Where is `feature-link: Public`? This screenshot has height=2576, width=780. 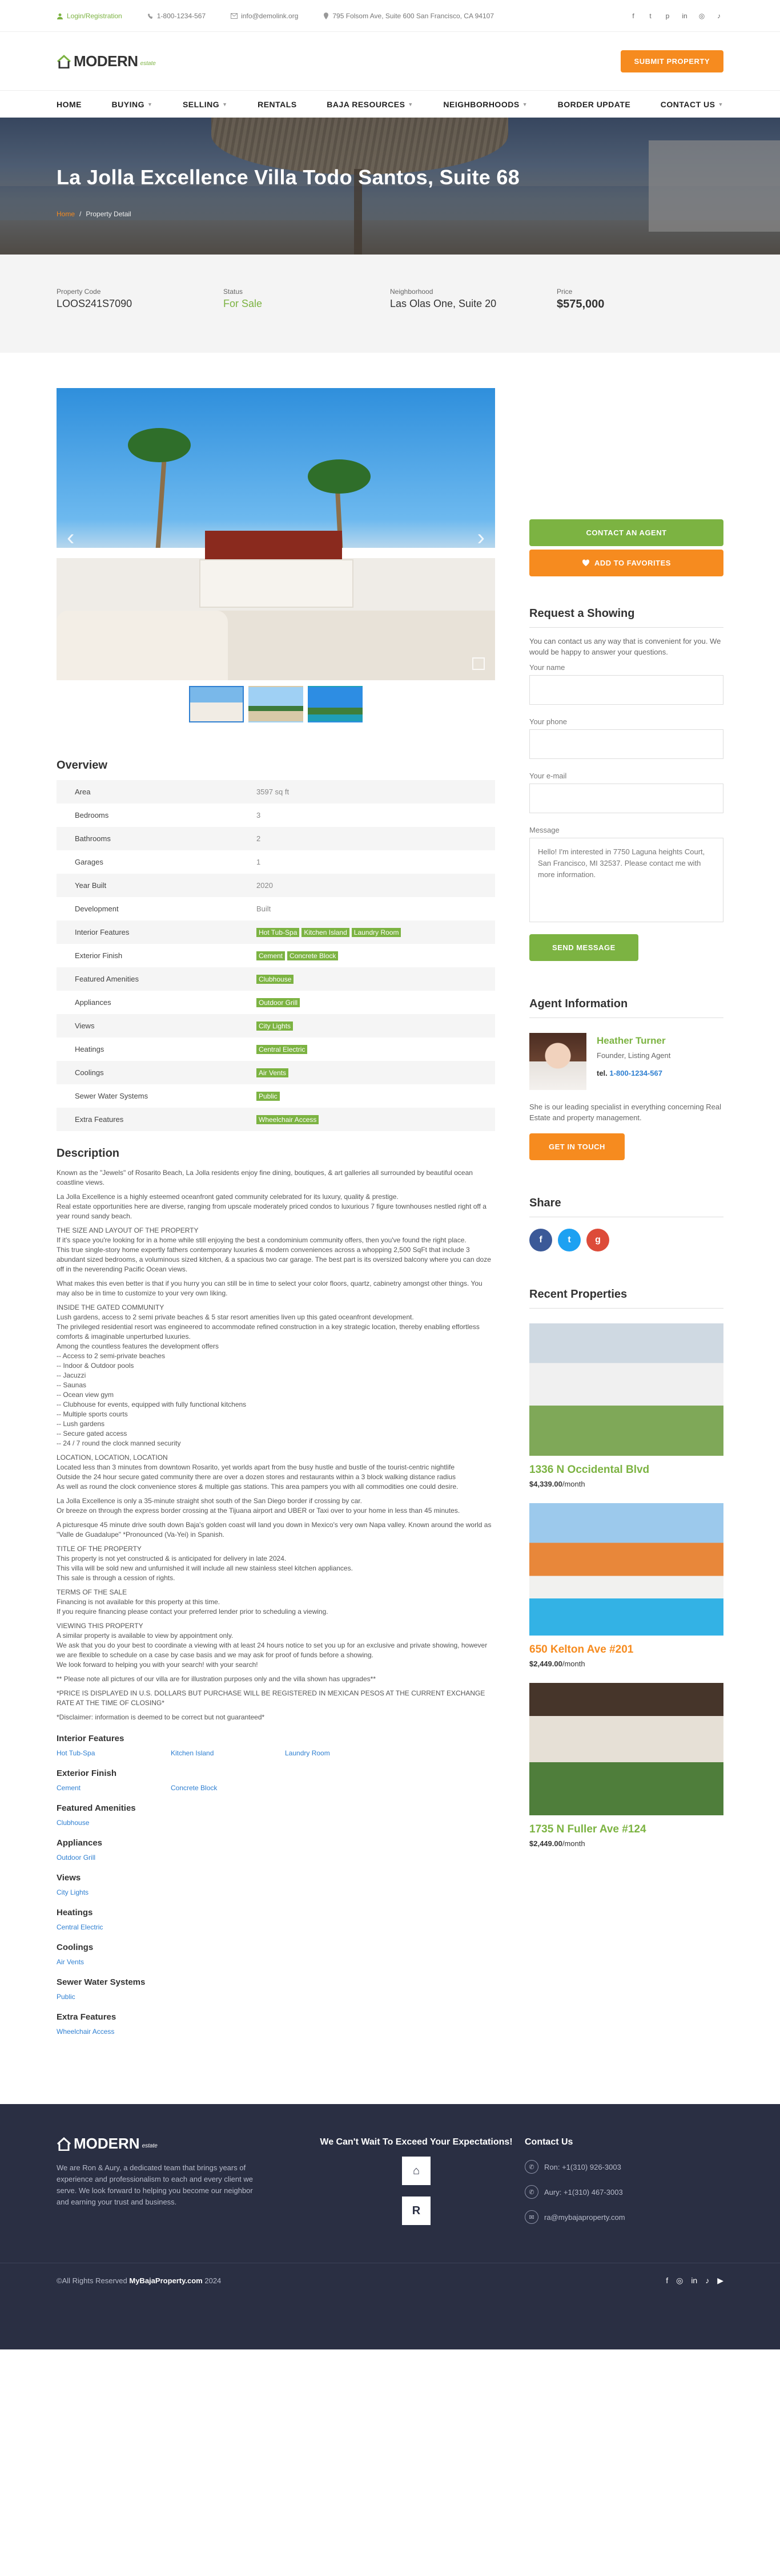
feature-link: Public is located at coordinates (114, 1997).